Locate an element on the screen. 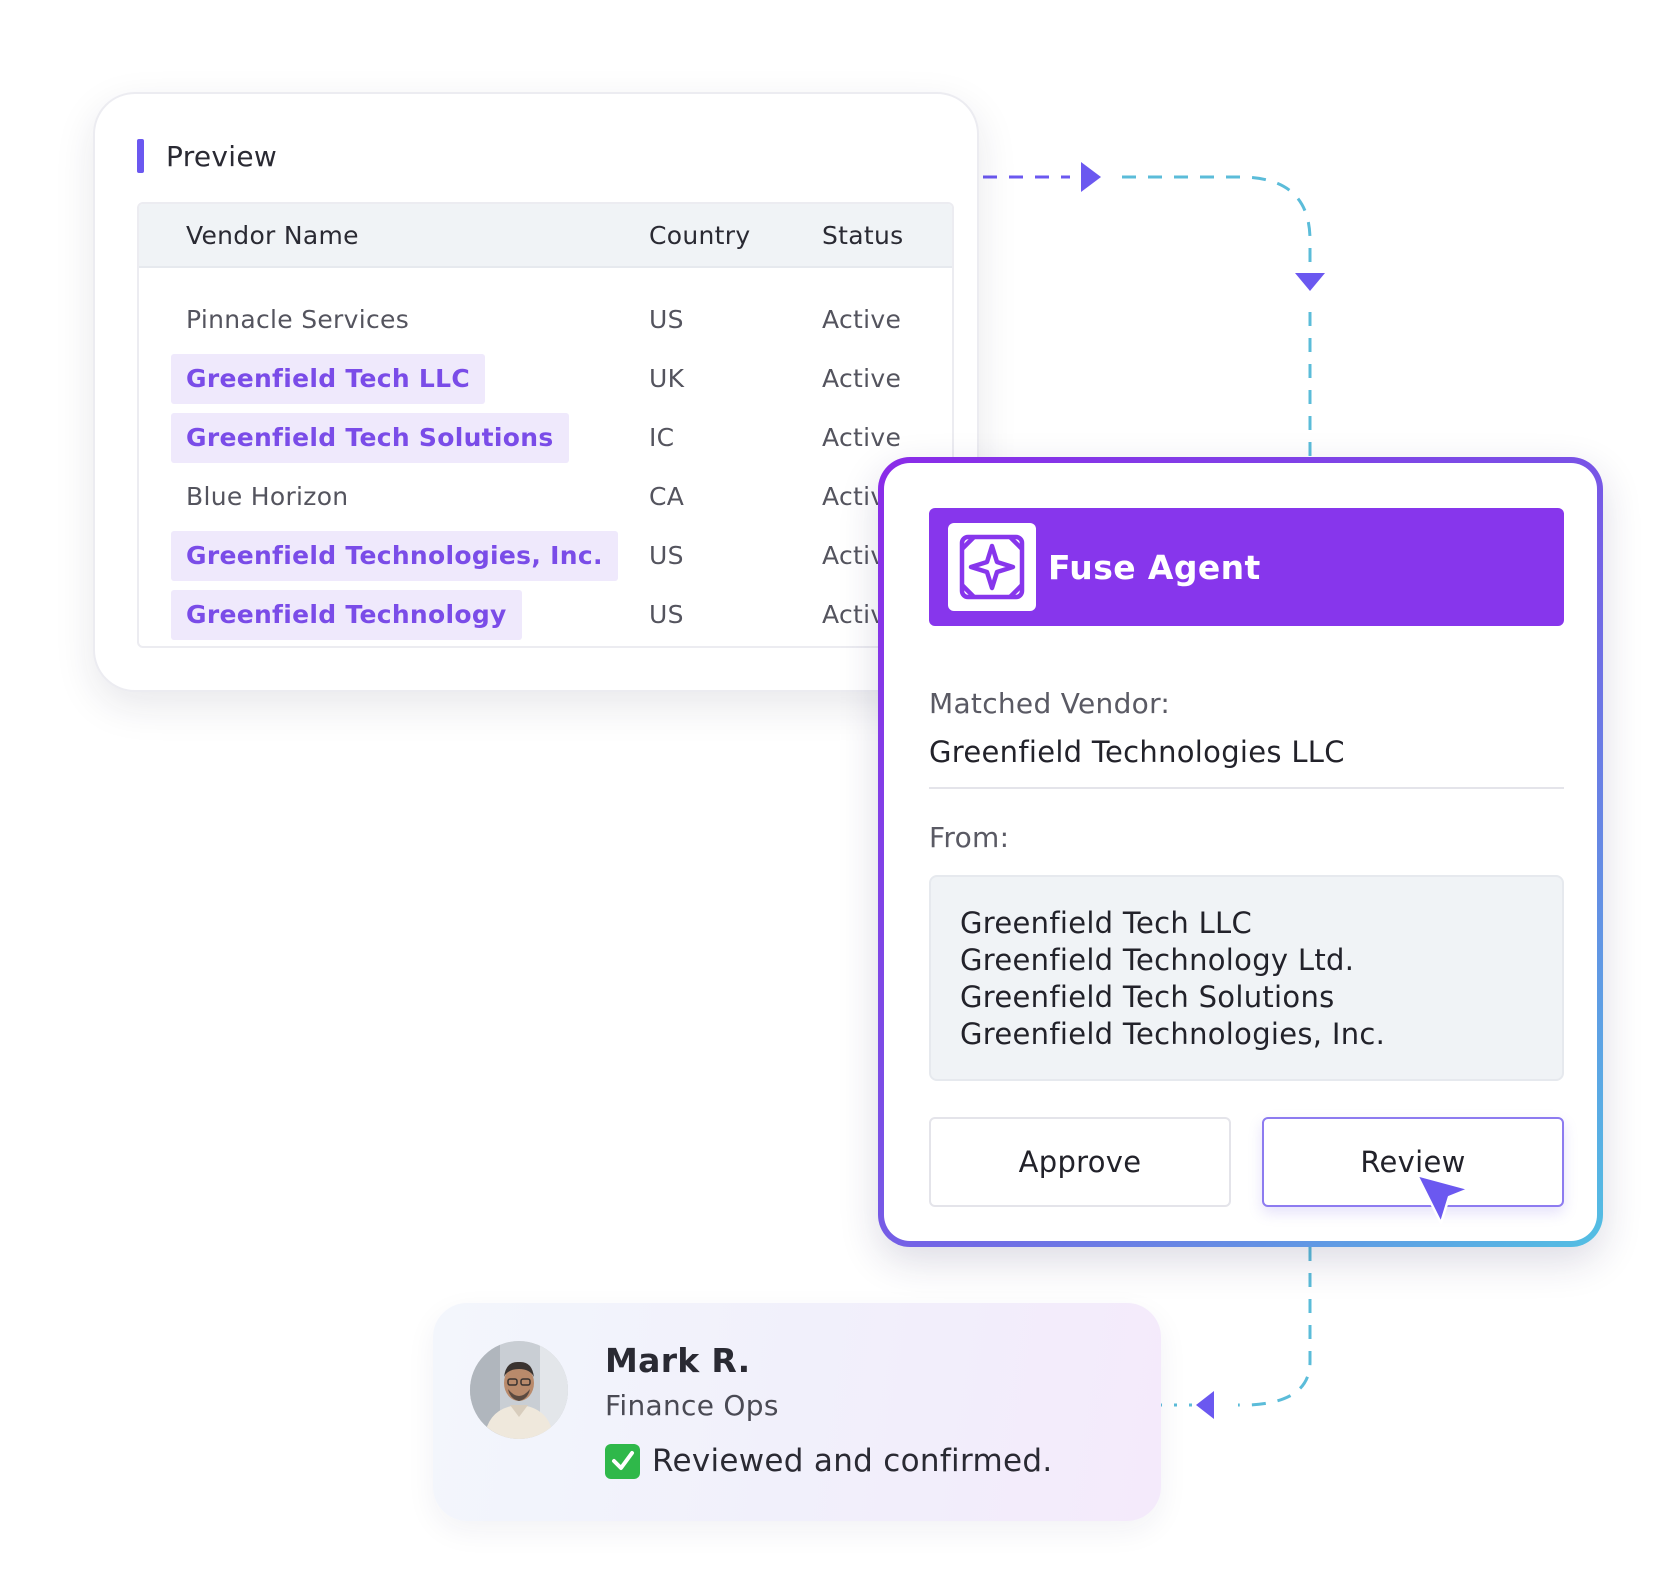  reviewer-role: Finance Ops is located at coordinates (692, 1405).